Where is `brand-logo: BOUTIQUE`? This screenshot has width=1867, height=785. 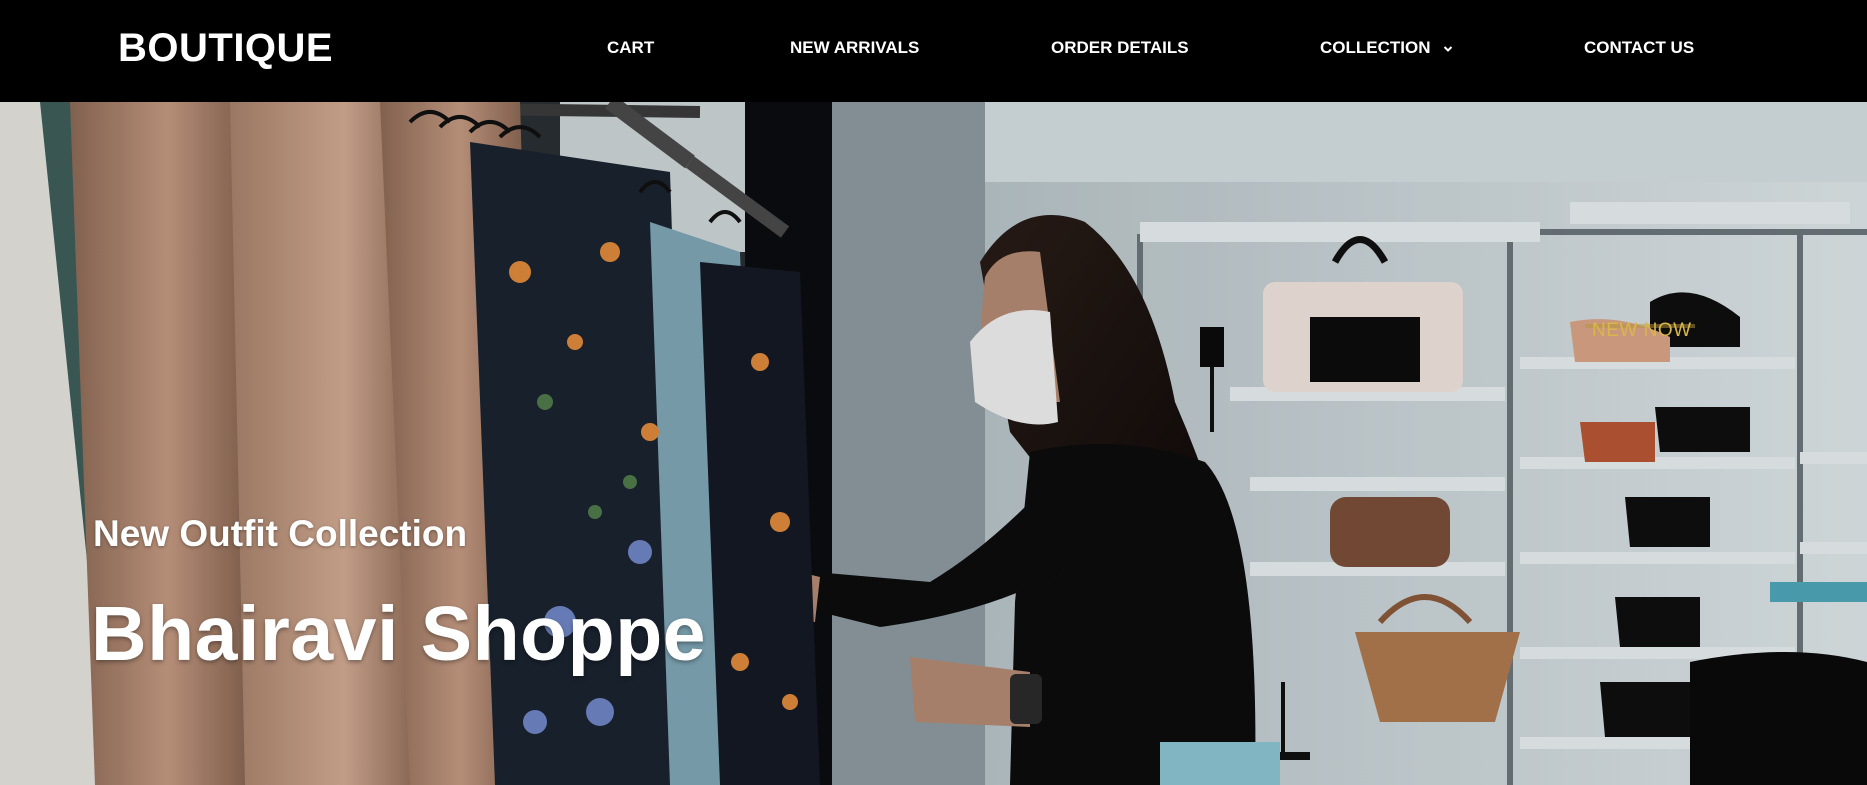
brand-logo: BOUTIQUE is located at coordinates (225, 48).